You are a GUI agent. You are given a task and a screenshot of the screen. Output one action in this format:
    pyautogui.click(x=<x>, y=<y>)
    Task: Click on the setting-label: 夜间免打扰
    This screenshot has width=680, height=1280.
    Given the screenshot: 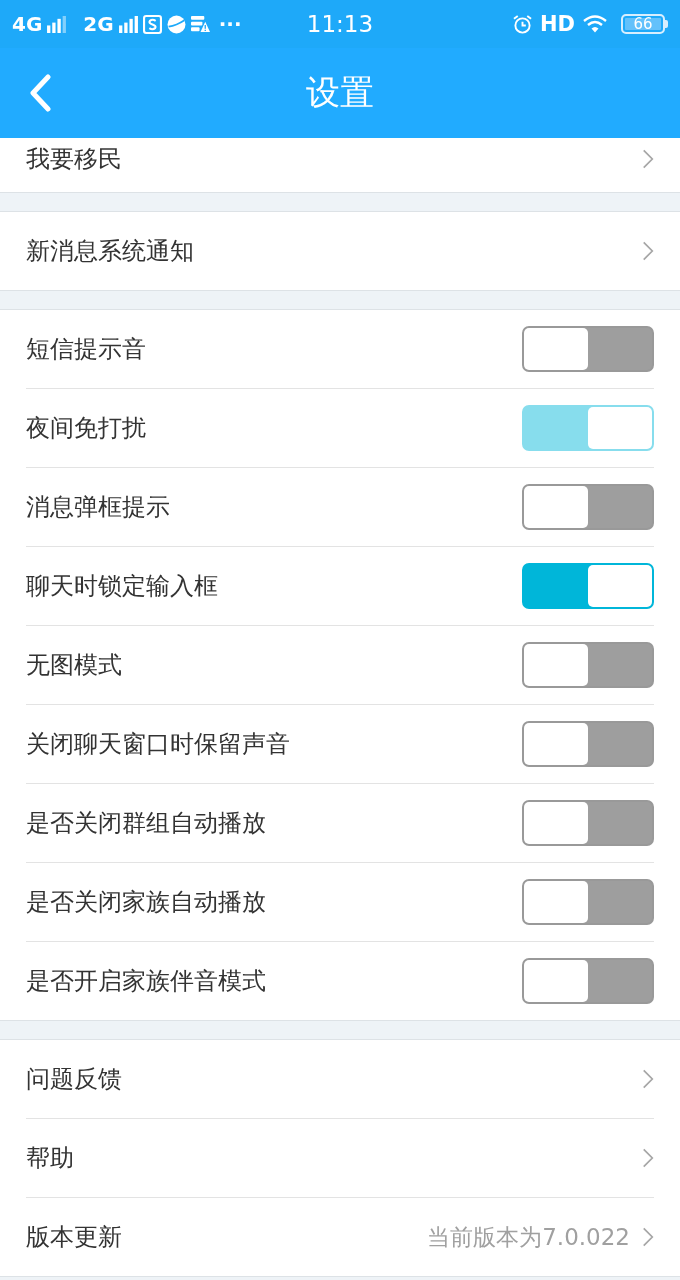 What is the action you would take?
    pyautogui.click(x=86, y=428)
    